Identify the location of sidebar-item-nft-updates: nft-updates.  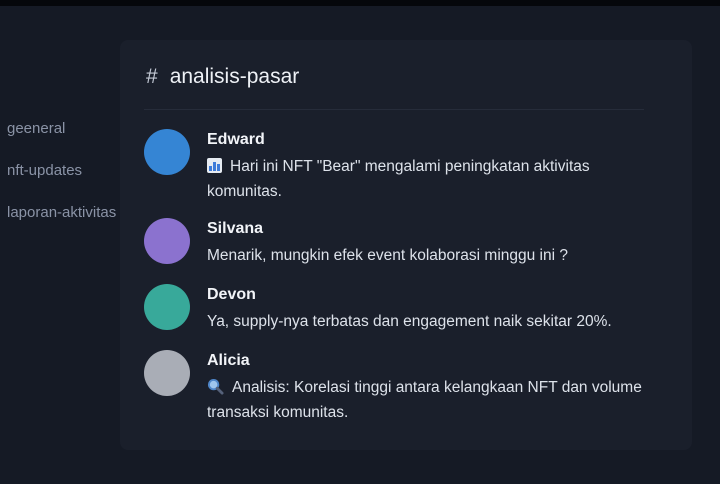
(70, 170).